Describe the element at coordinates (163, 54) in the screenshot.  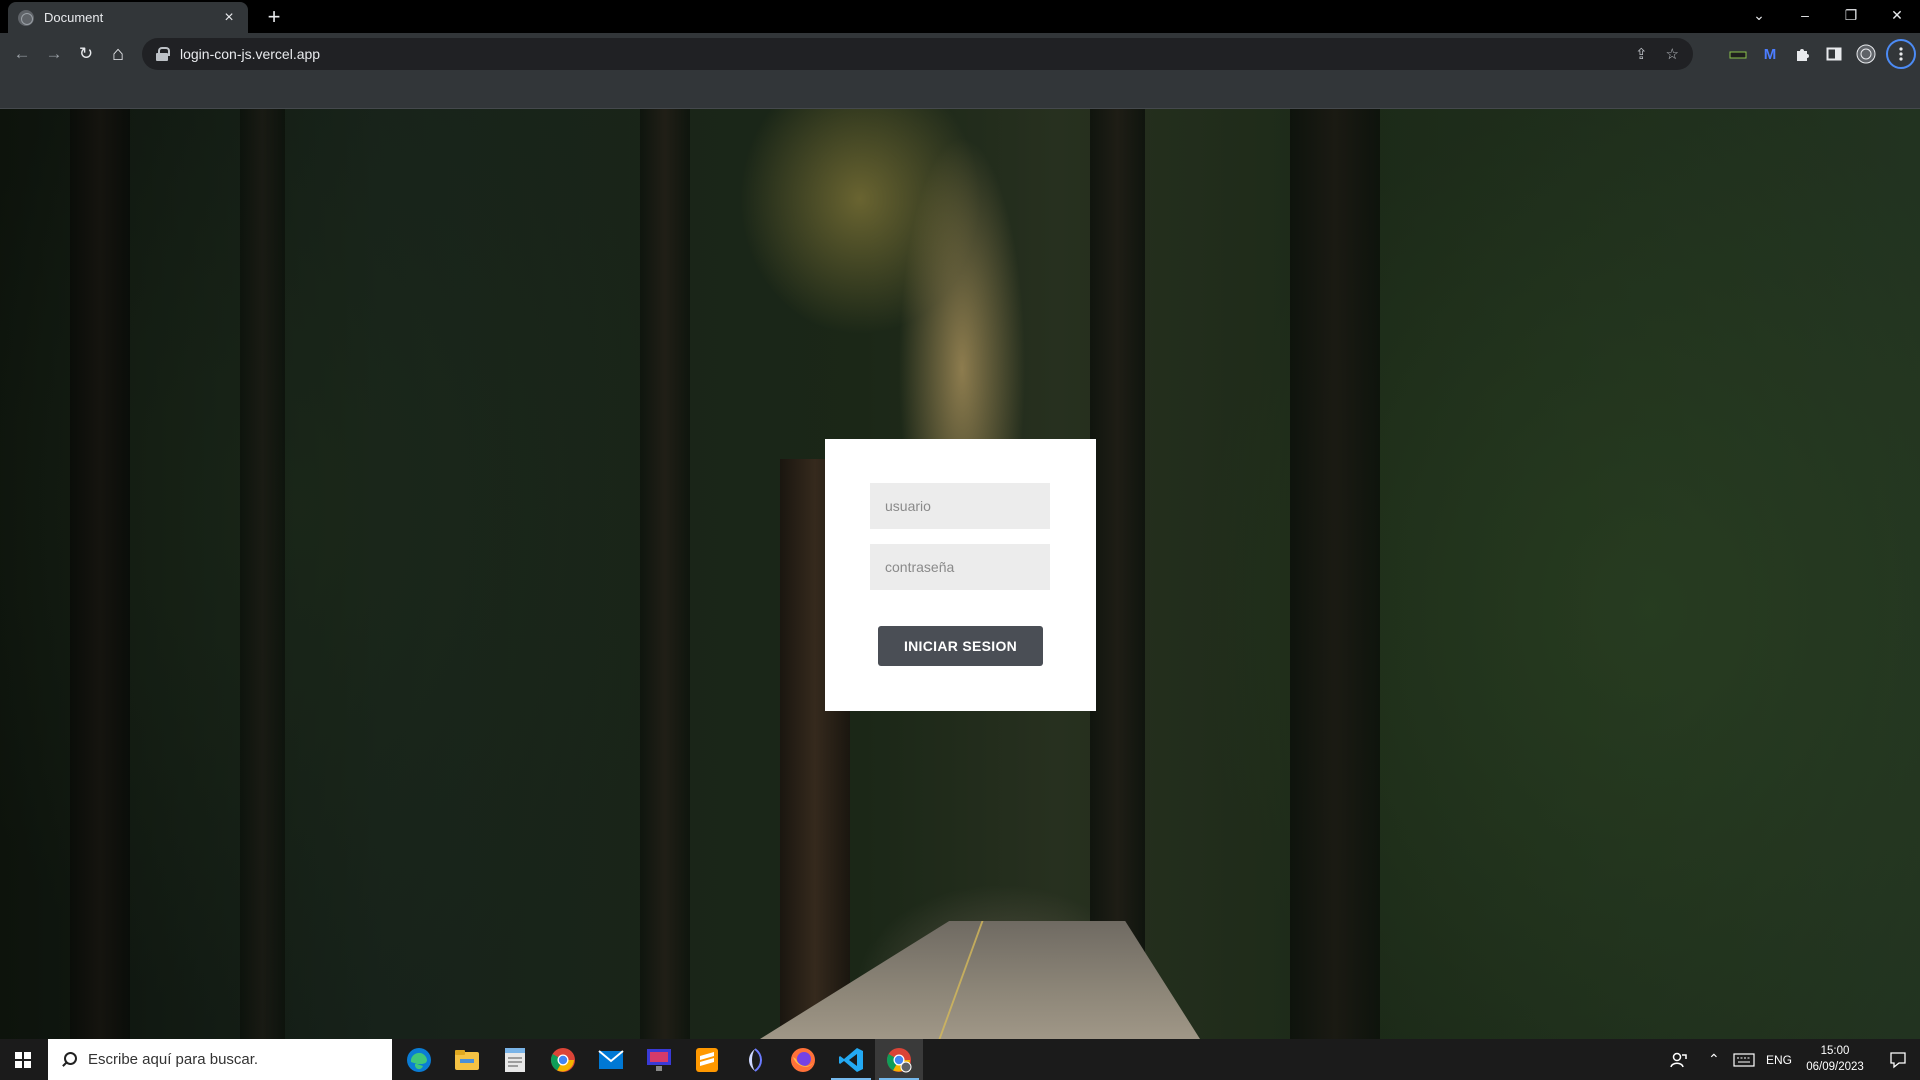
I see `lock-icon` at that location.